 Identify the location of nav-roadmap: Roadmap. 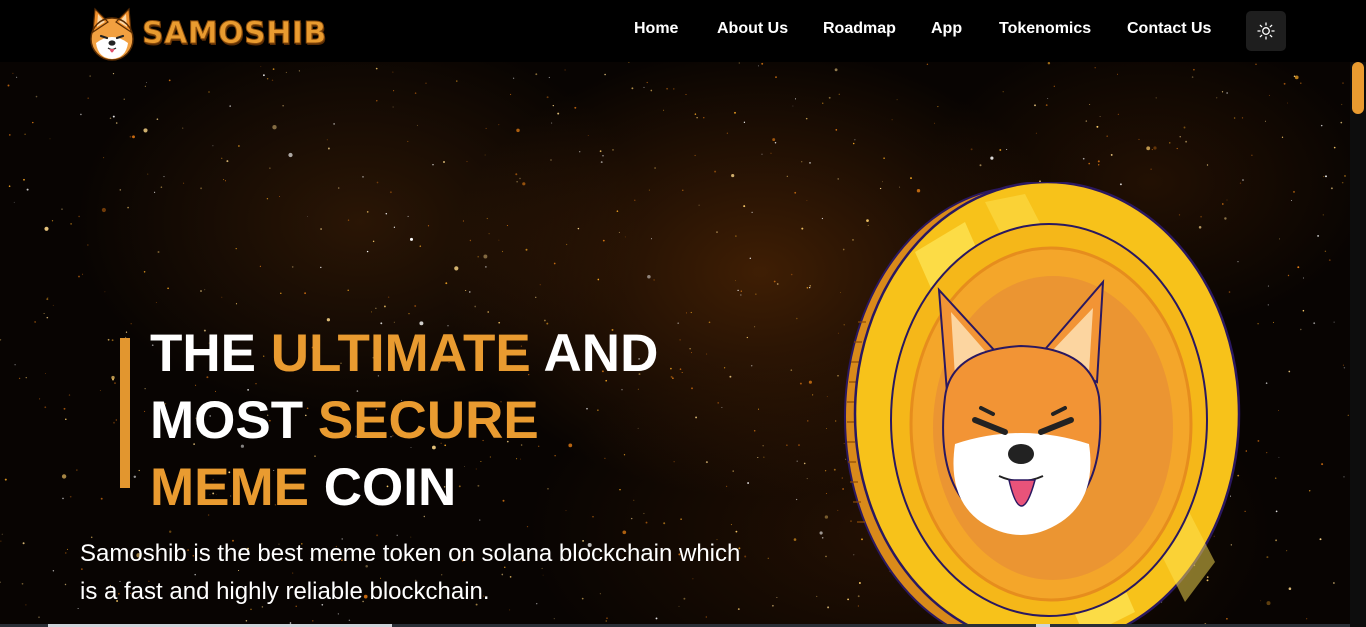
(859, 29).